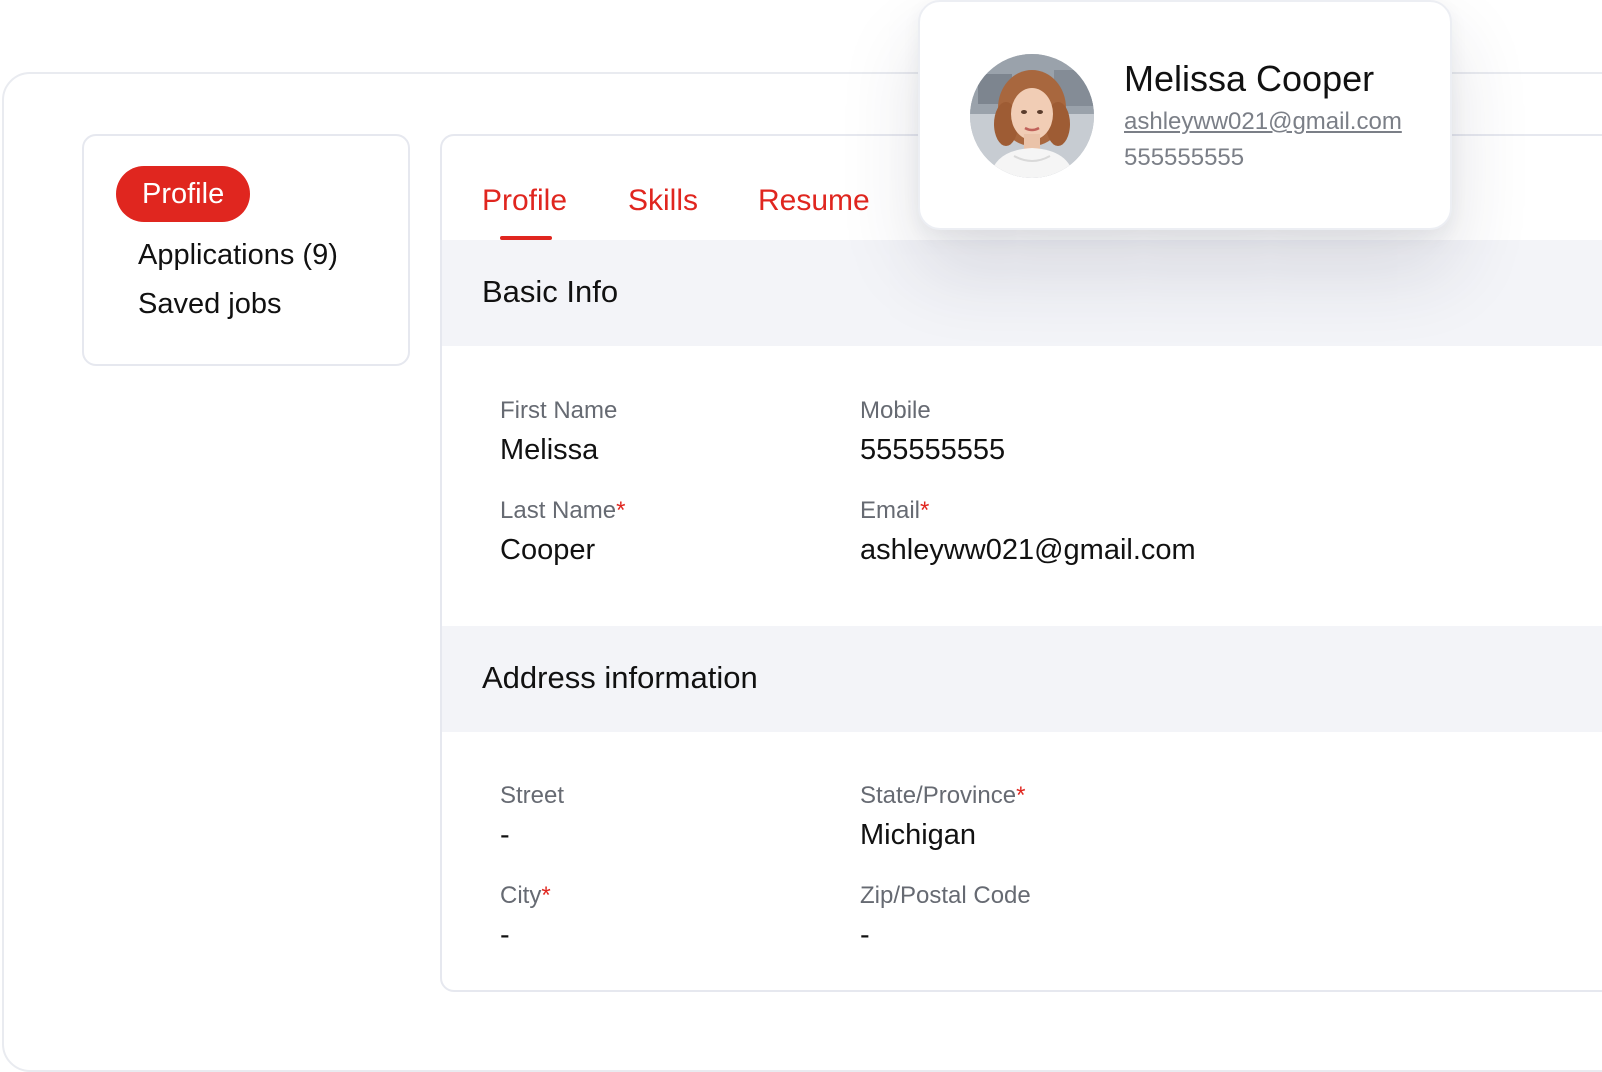 The height and width of the screenshot is (1072, 1602). Describe the element at coordinates (895, 410) in the screenshot. I see `mobile-label: Mobile` at that location.